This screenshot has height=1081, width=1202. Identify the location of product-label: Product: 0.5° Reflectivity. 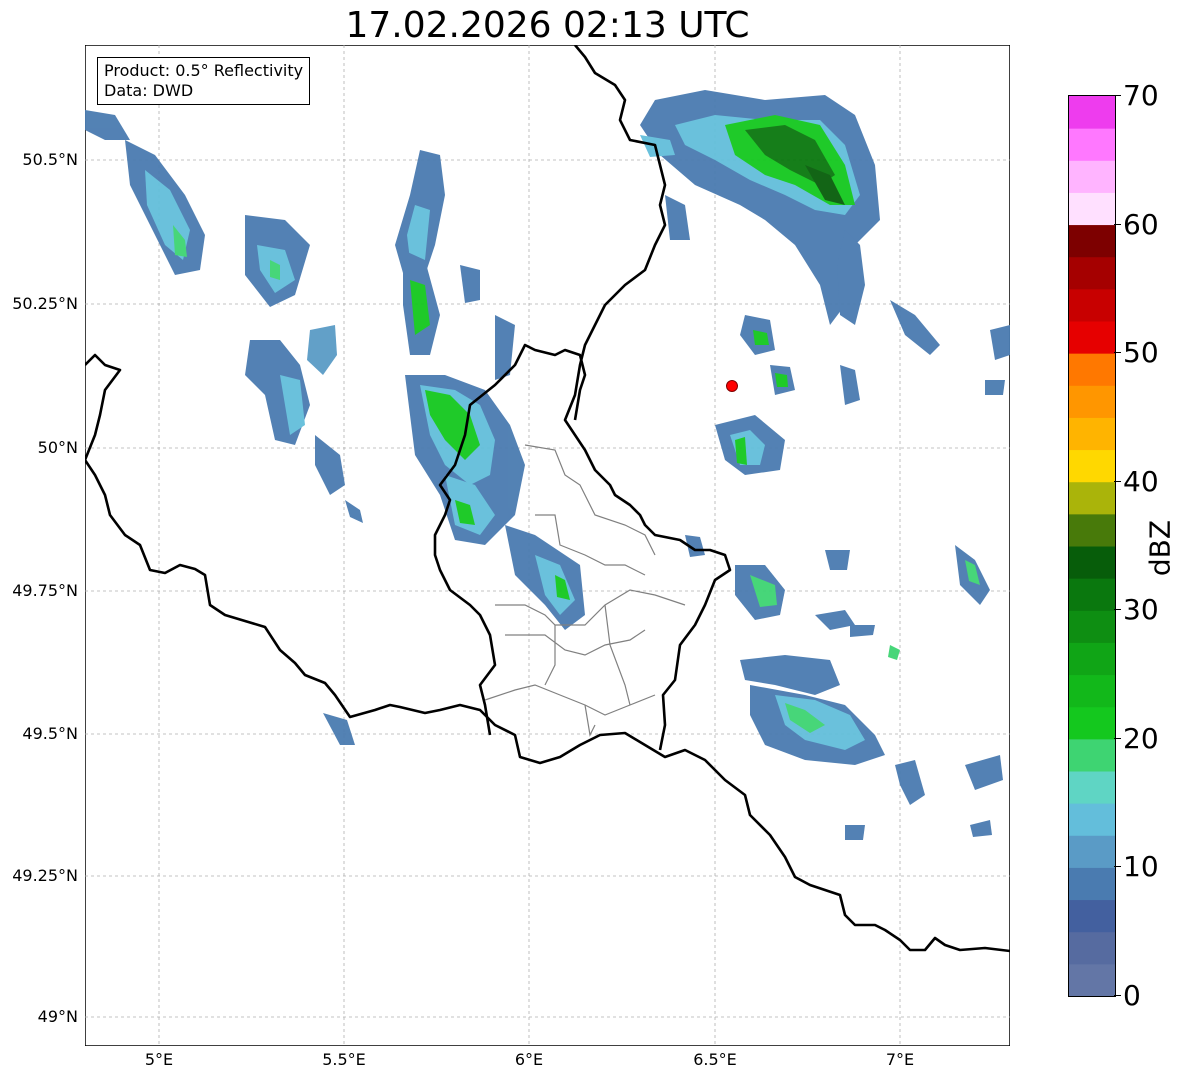
(204, 70).